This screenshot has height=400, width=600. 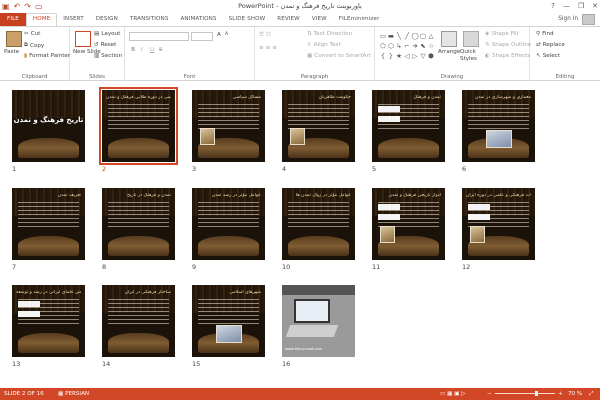 What do you see at coordinates (329, 34) in the screenshot?
I see `text-direction-button: ⇅ Text Direction` at bounding box center [329, 34].